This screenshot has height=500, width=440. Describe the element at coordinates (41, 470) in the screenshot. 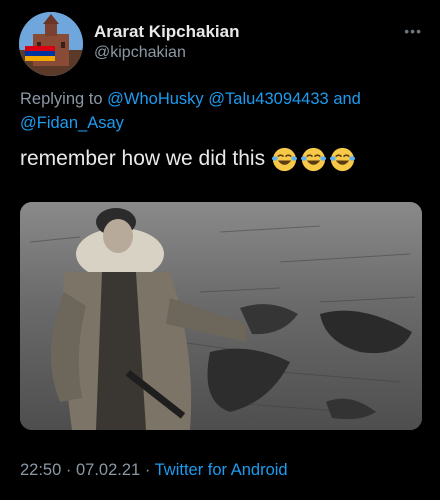

I see `tweet-time: 22:50` at that location.